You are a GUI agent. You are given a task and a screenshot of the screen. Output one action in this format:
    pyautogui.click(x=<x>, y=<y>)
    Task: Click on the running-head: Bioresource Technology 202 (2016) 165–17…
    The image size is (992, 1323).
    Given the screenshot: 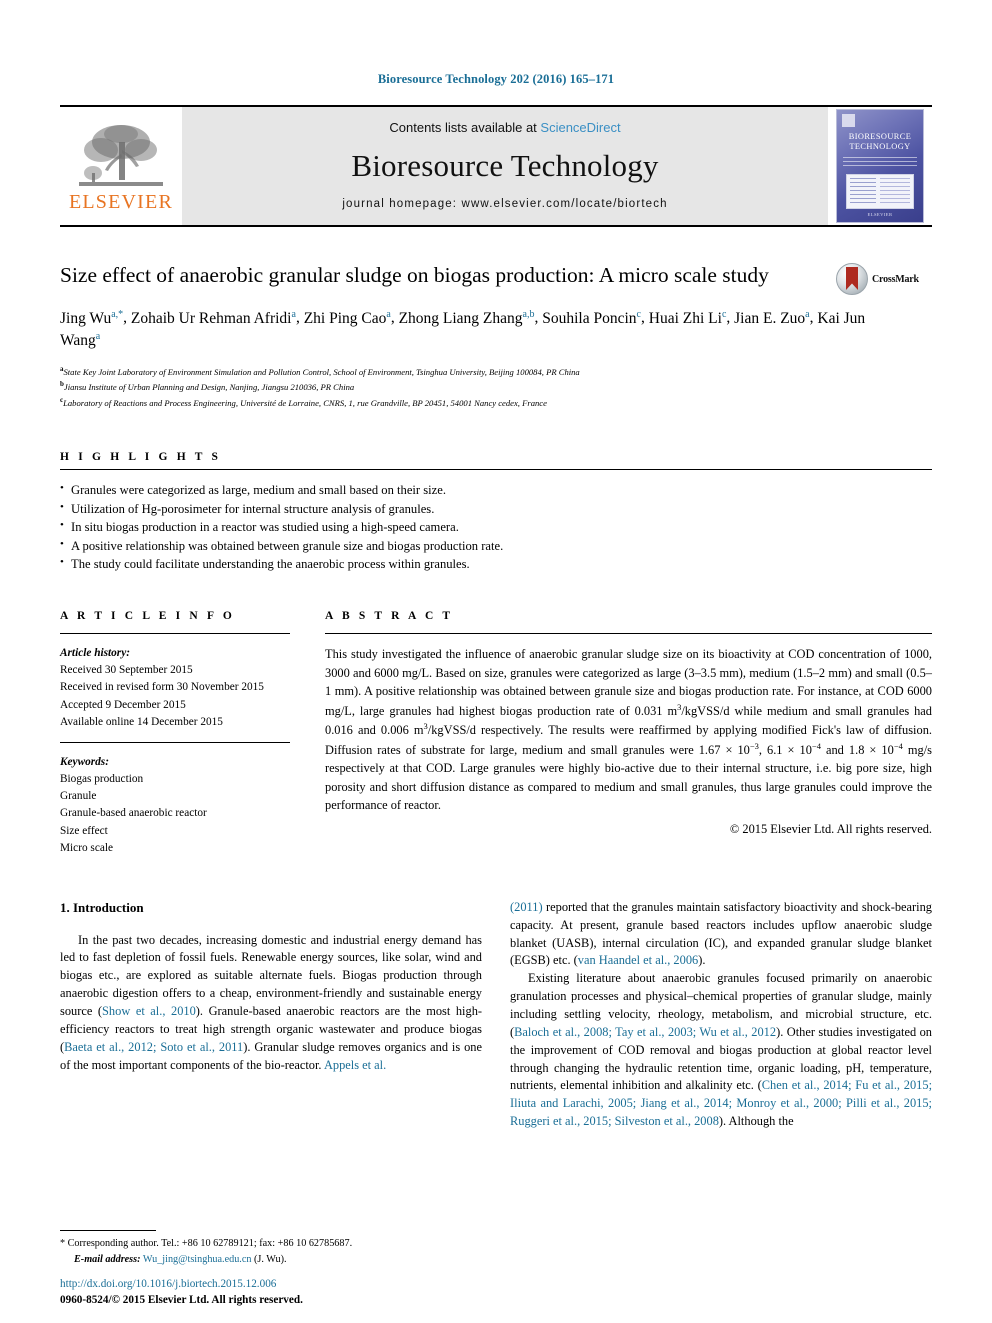 What is the action you would take?
    pyautogui.click(x=496, y=79)
    